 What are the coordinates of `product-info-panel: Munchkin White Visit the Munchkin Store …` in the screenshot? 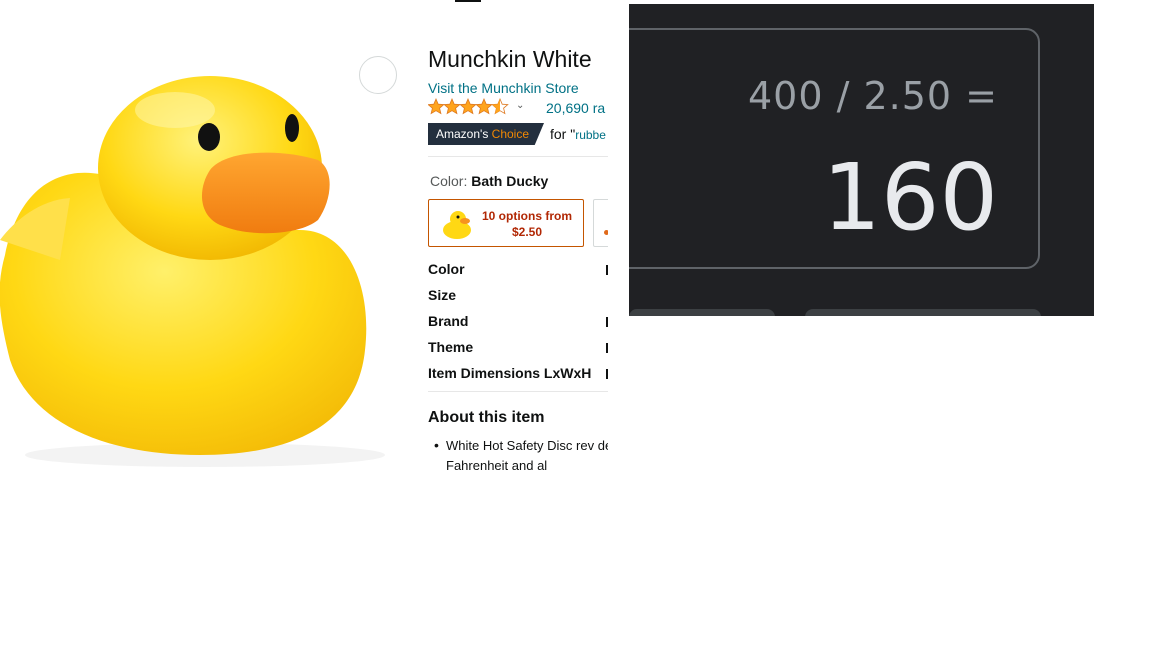 It's located at (518, 235).